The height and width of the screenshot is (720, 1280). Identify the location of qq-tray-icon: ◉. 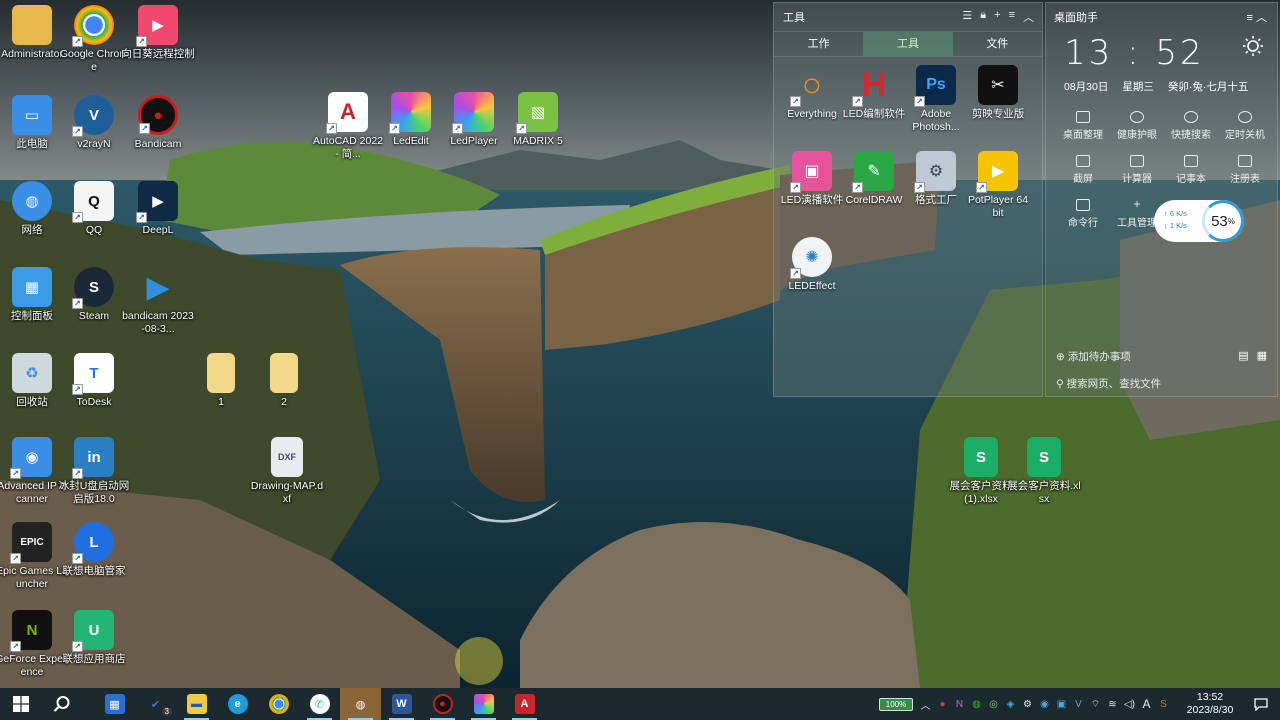
(1044, 704).